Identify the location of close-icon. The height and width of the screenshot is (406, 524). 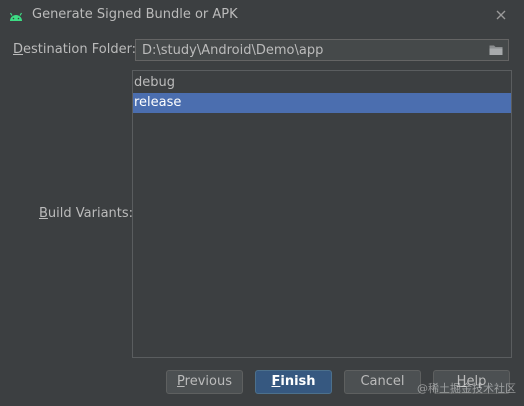
(501, 15).